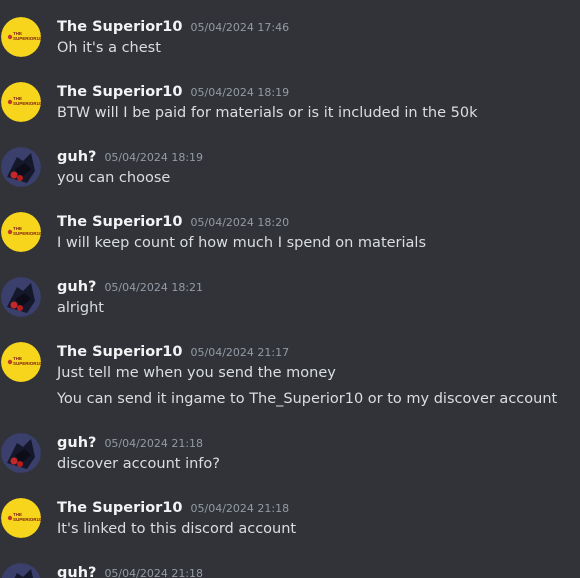 The image size is (580, 578). Describe the element at coordinates (114, 178) in the screenshot. I see `message-text: you can choose` at that location.